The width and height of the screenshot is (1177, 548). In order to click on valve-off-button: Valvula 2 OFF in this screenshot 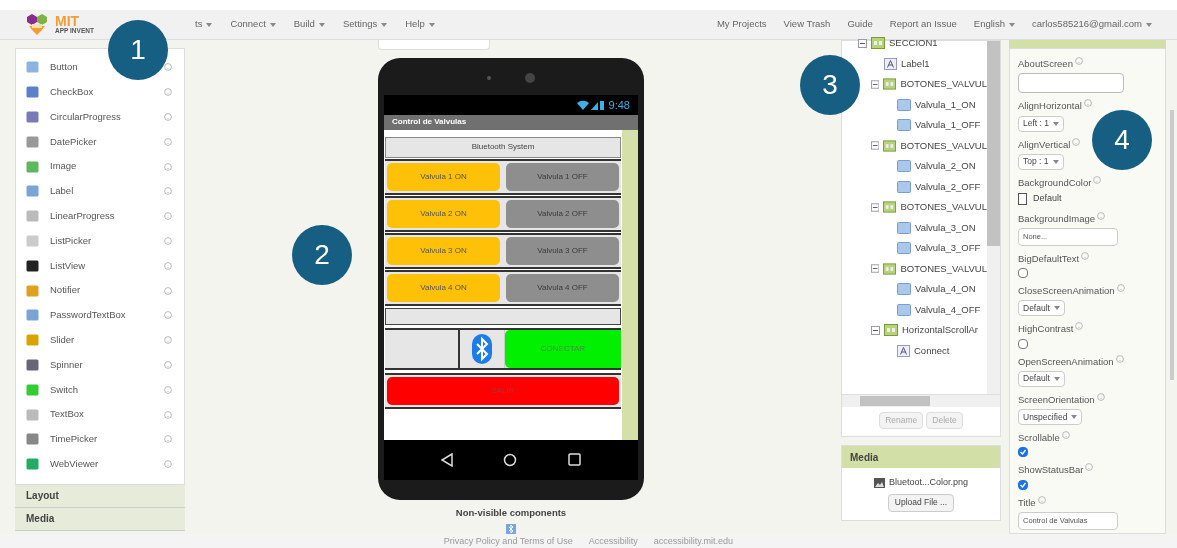, I will do `click(562, 213)`.